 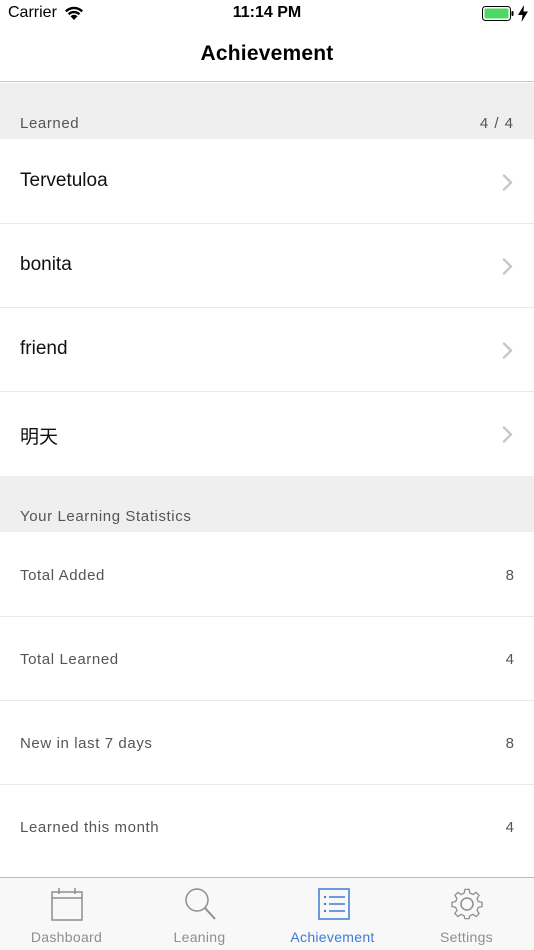 I want to click on tab-dashboard: Dashboard, so click(x=66, y=914).